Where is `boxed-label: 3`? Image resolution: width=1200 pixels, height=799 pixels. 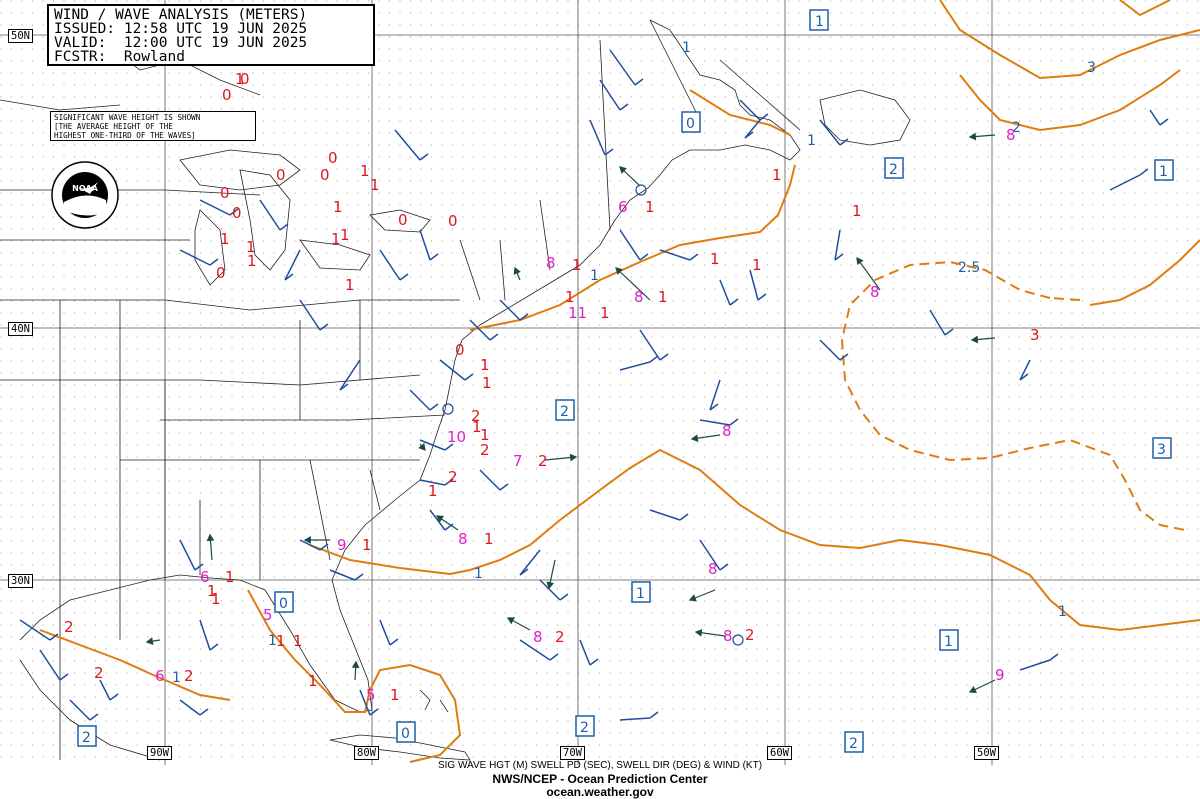
boxed-label: 3 is located at coordinates (1162, 448).